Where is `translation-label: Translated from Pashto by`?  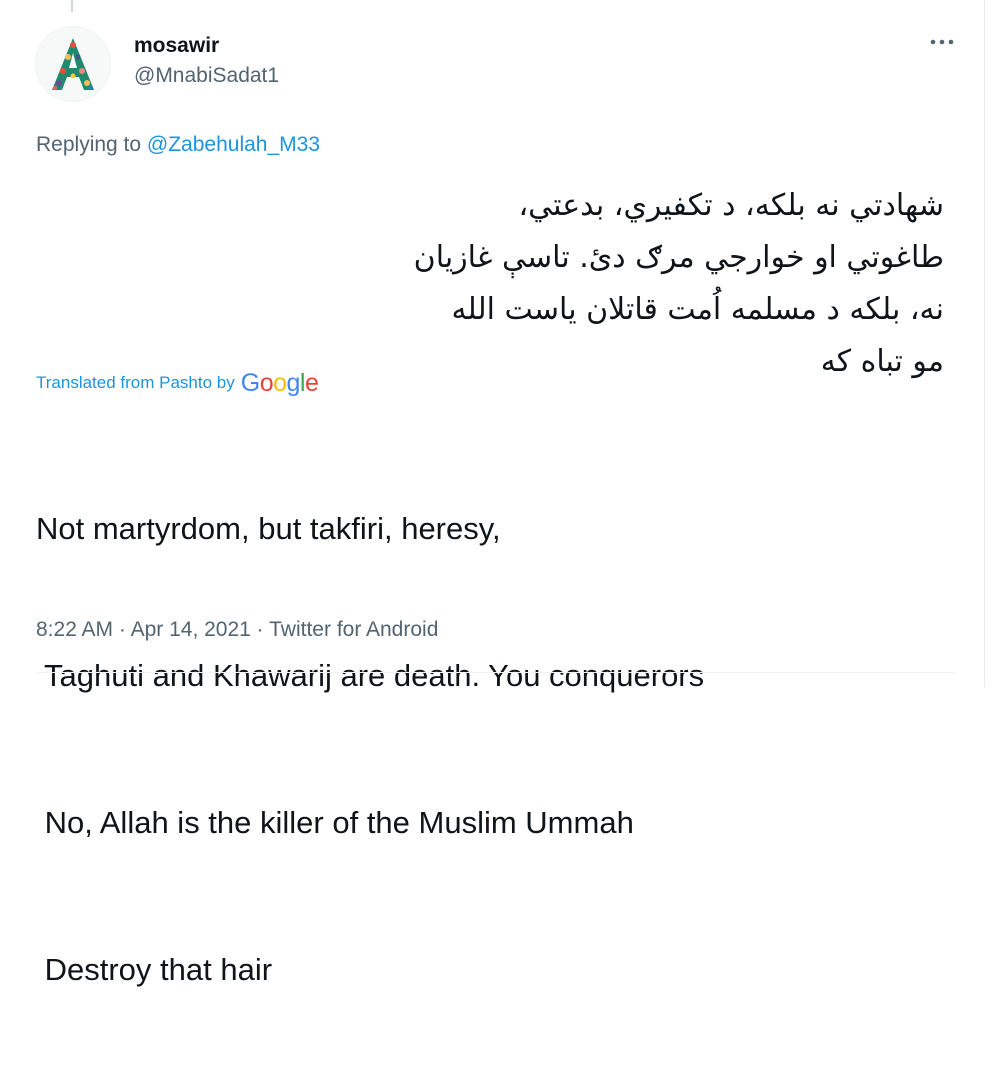
translation-label: Translated from Pashto by is located at coordinates (135, 382).